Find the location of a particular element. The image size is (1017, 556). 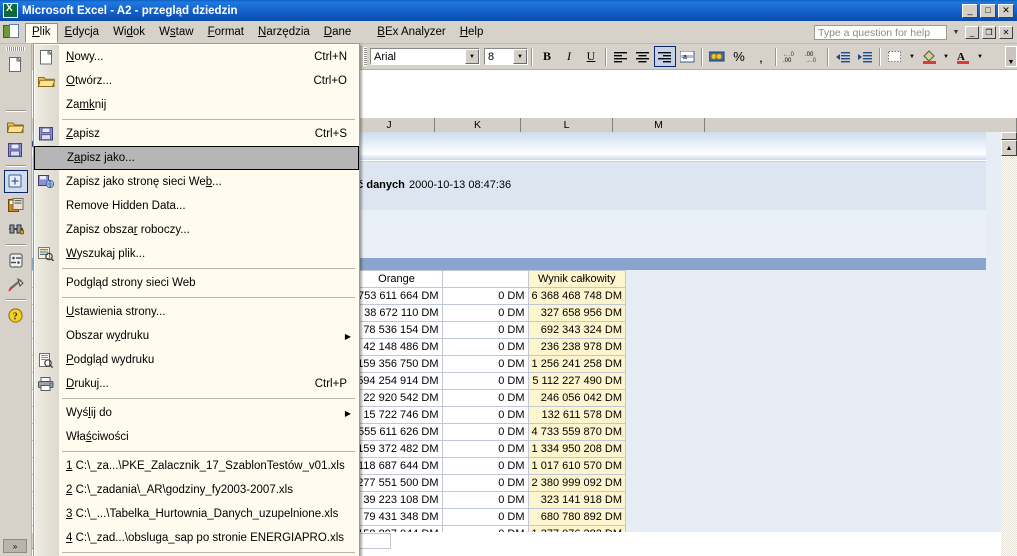

menu-help: Help is located at coordinates (472, 32).